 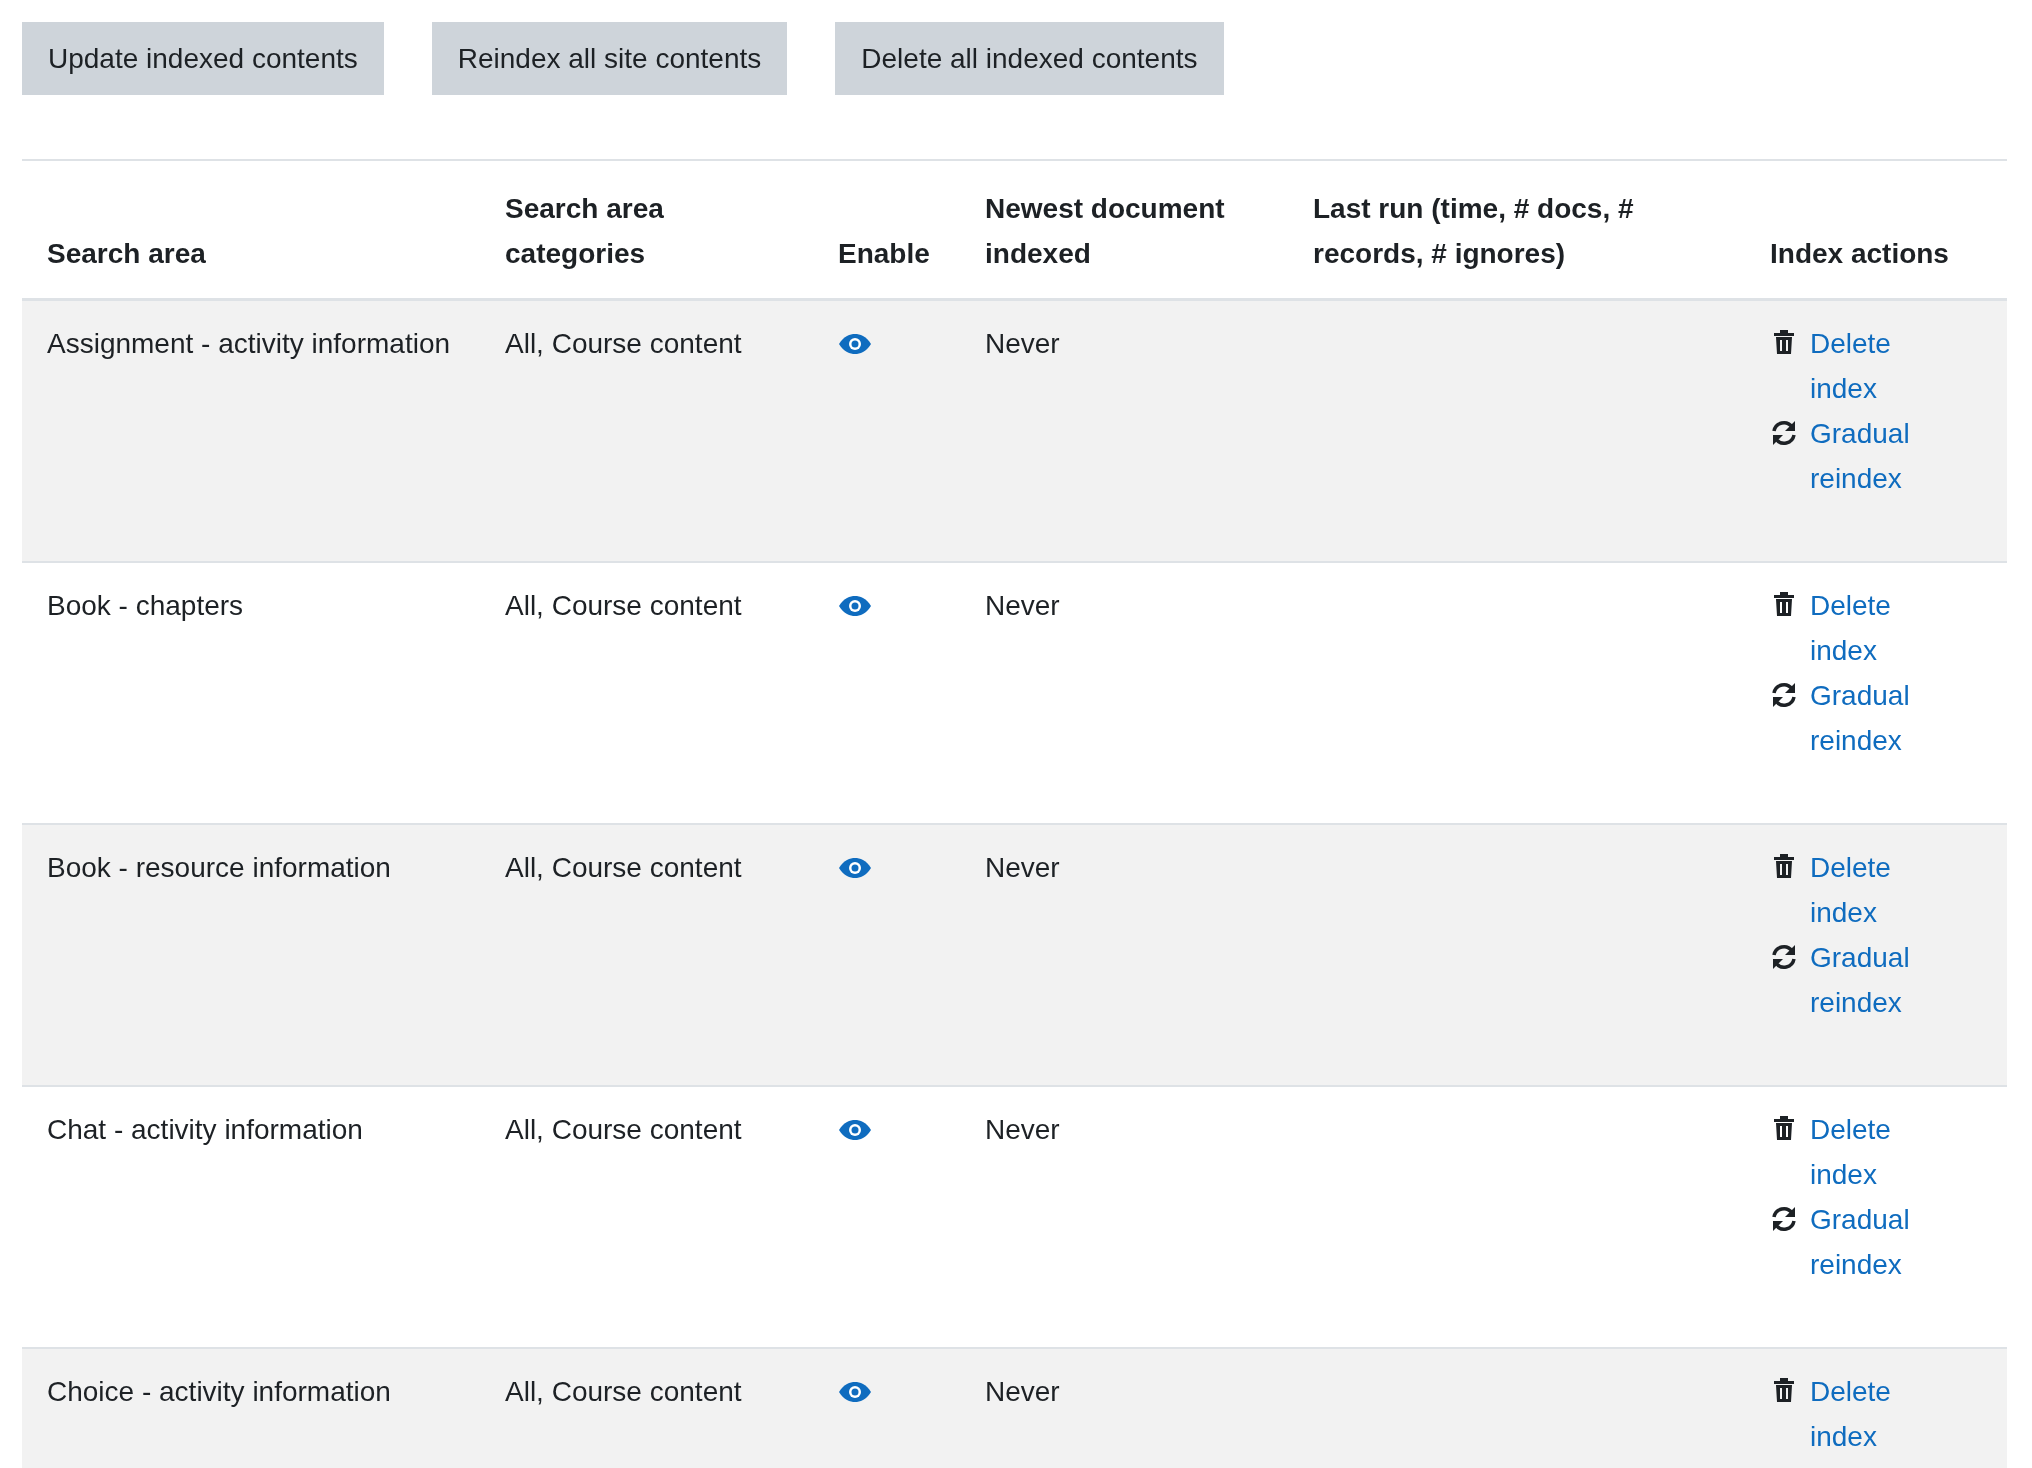 What do you see at coordinates (1105, 231) in the screenshot?
I see `column-header: Newest document indexed` at bounding box center [1105, 231].